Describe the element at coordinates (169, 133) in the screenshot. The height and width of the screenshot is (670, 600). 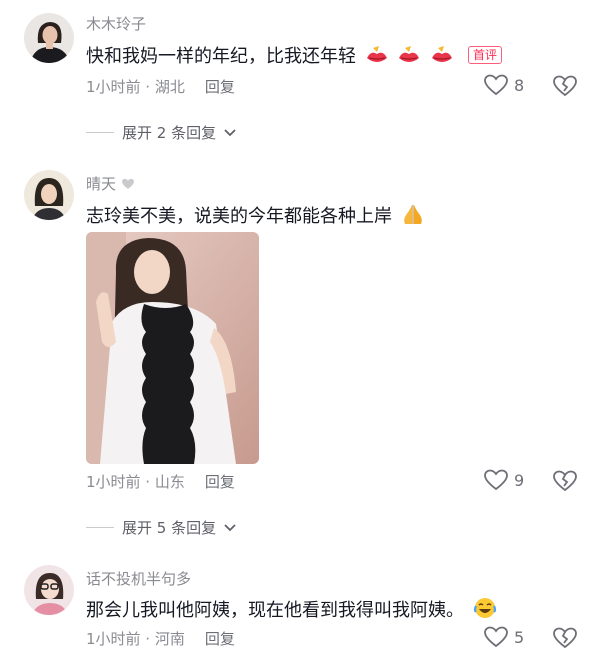
I see `expand-replies-label: 展开 2 条回复` at that location.